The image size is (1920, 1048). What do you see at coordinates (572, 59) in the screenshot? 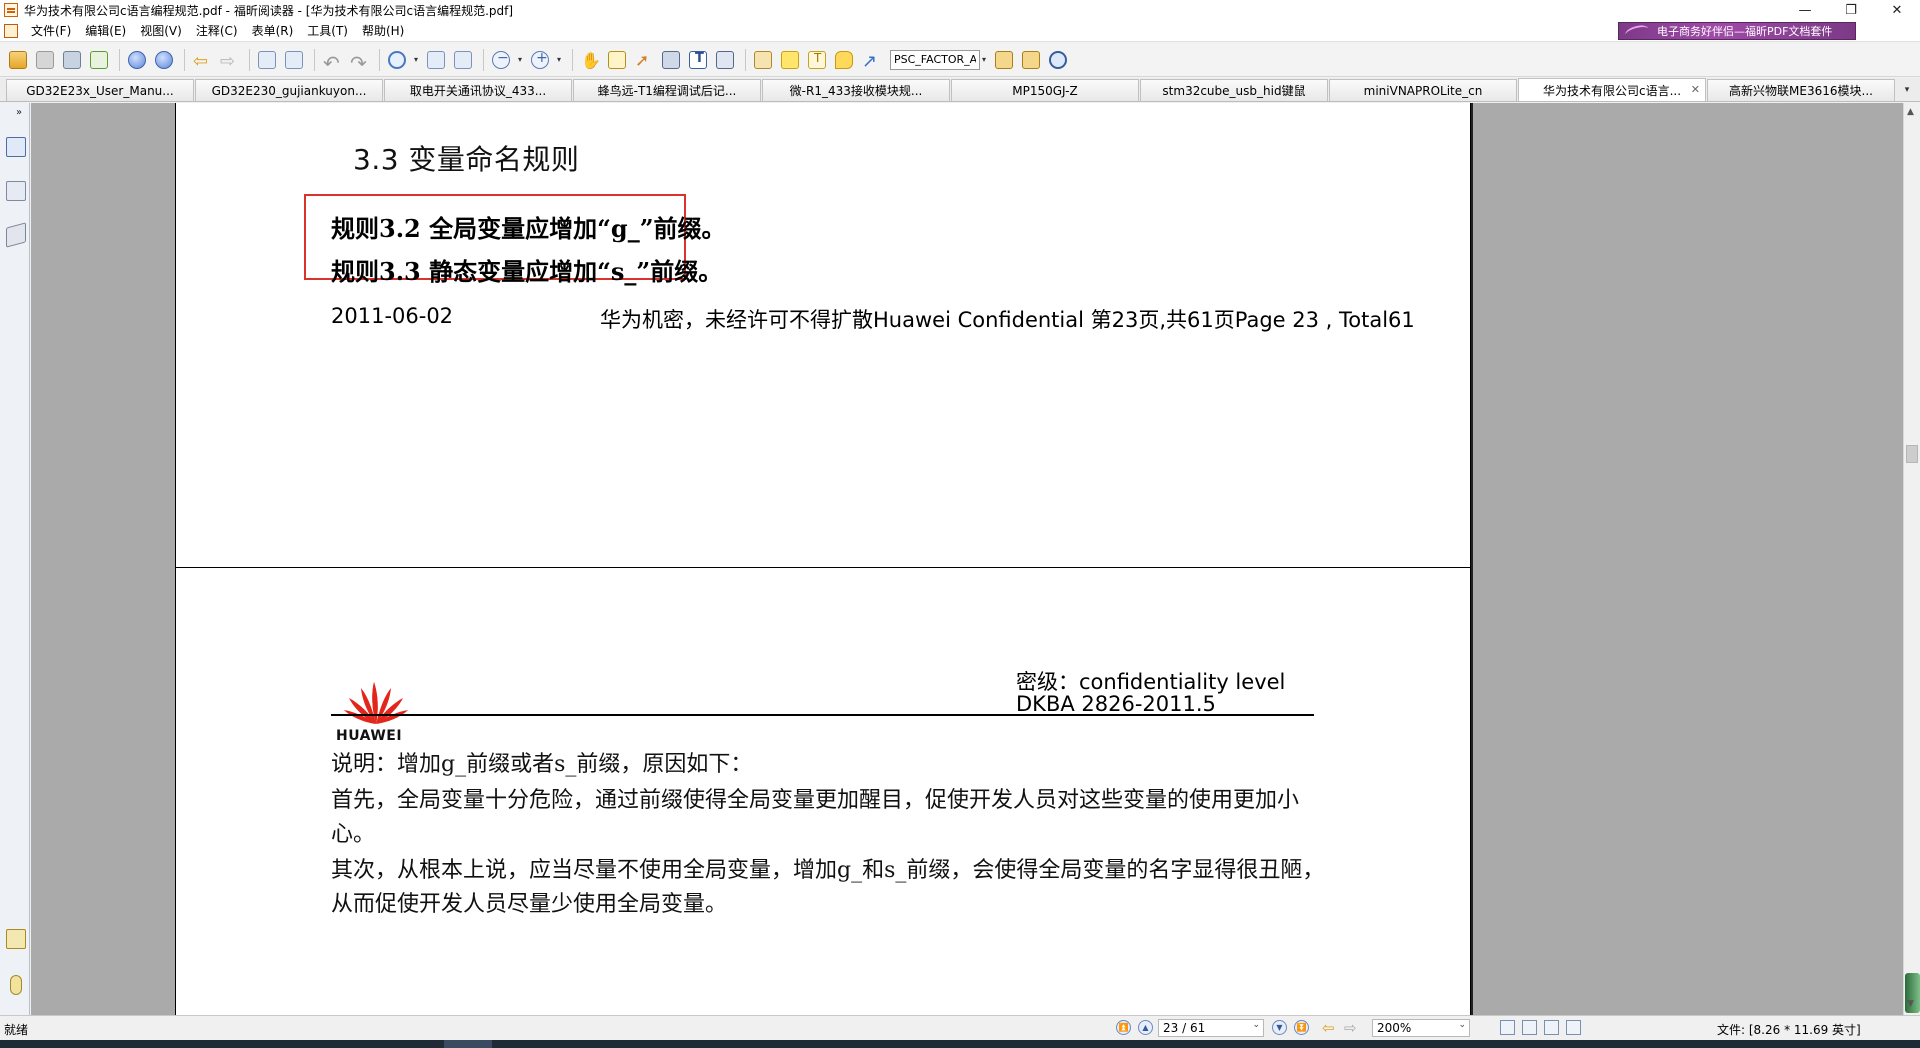
I see `toolbar-separator` at bounding box center [572, 59].